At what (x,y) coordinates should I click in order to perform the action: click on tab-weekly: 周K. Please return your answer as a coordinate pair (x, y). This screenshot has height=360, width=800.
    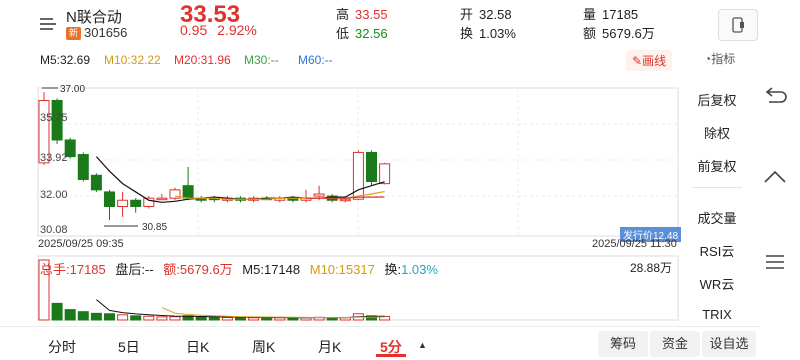
    Looking at the image, I should click on (263, 347).